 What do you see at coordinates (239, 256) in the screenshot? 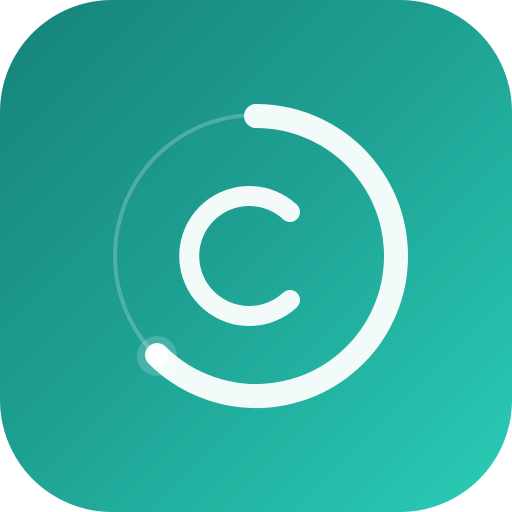
I see `c-letter-icon` at bounding box center [239, 256].